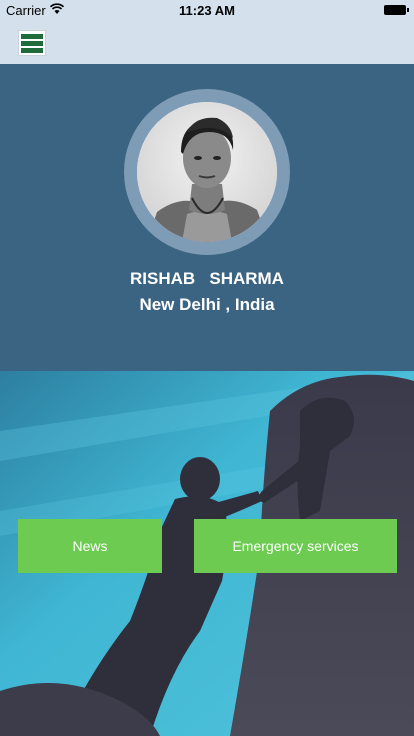 The image size is (414, 736). What do you see at coordinates (90, 546) in the screenshot?
I see `news-button: News` at bounding box center [90, 546].